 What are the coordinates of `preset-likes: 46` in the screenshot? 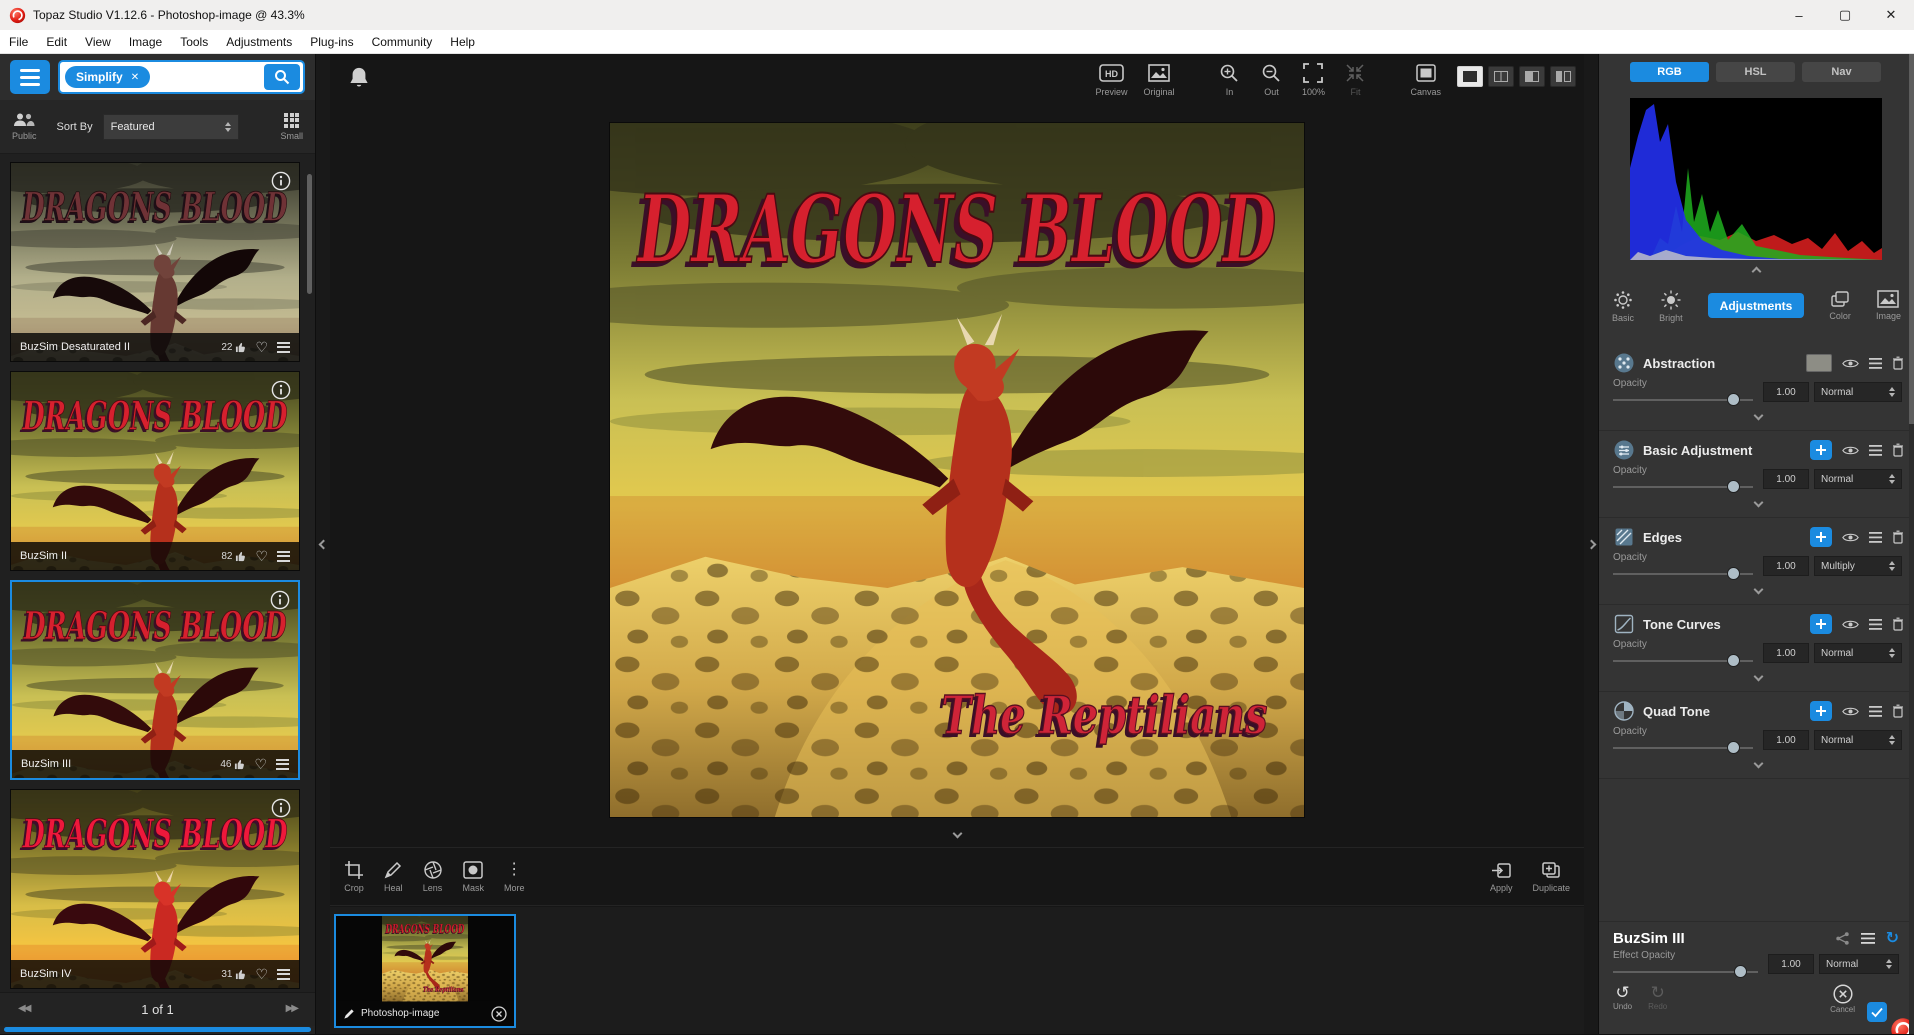 It's located at (232, 764).